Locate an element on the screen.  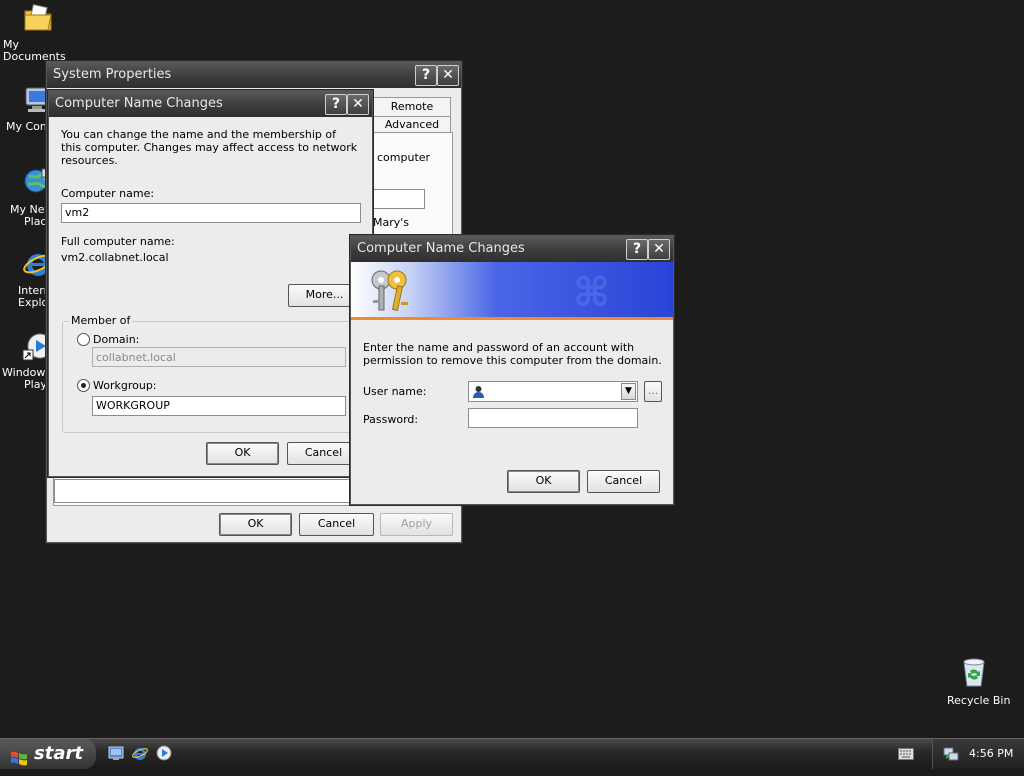
apply-button: Apply is located at coordinates (416, 524).